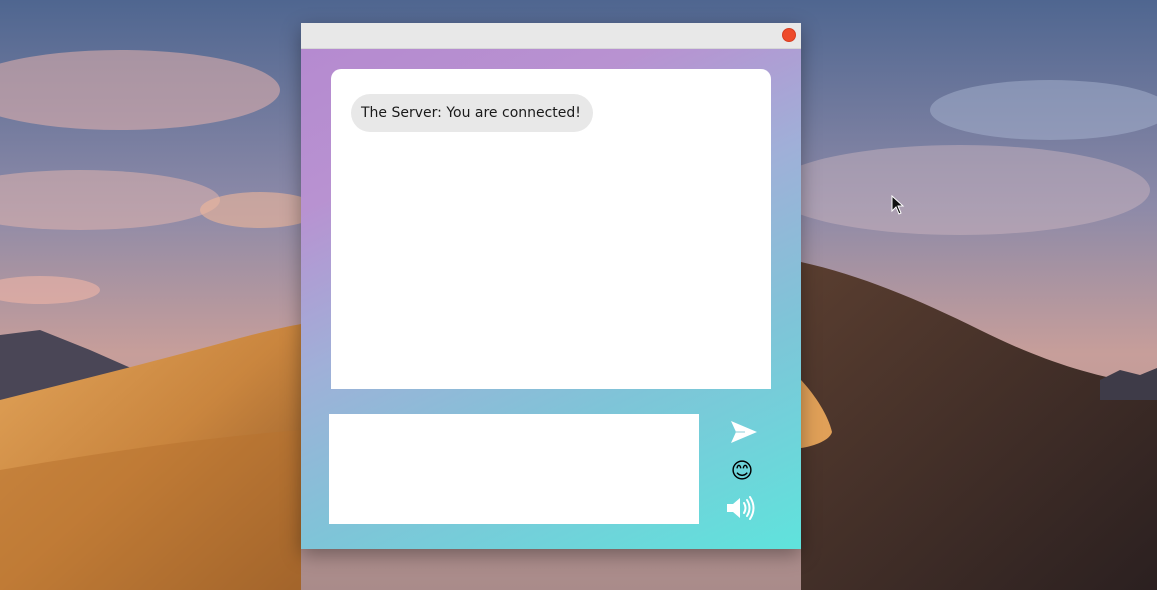 The width and height of the screenshot is (1157, 590). I want to click on message-text: The Server: You are connected!, so click(471, 113).